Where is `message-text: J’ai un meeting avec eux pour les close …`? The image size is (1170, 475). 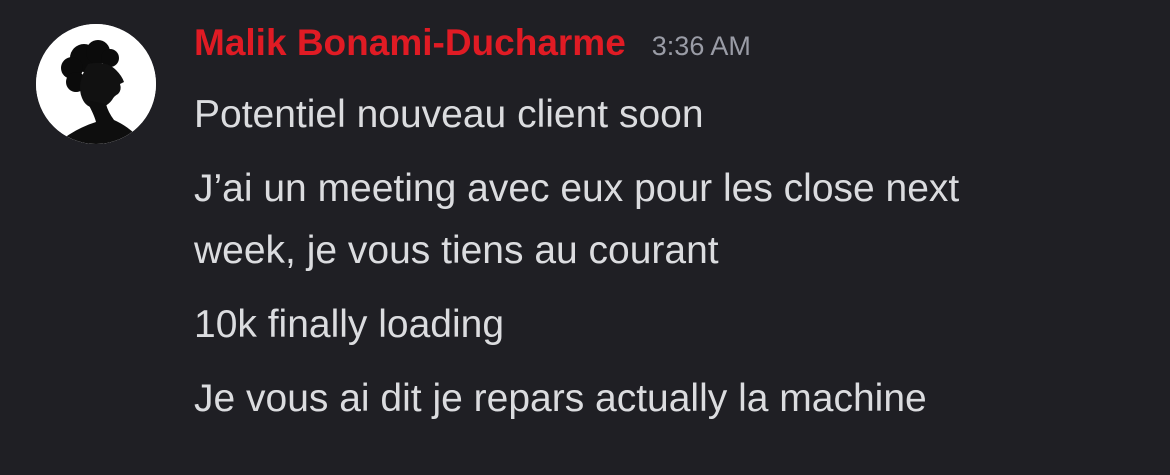
message-text: J’ai un meeting avec eux pour les close … is located at coordinates (577, 219).